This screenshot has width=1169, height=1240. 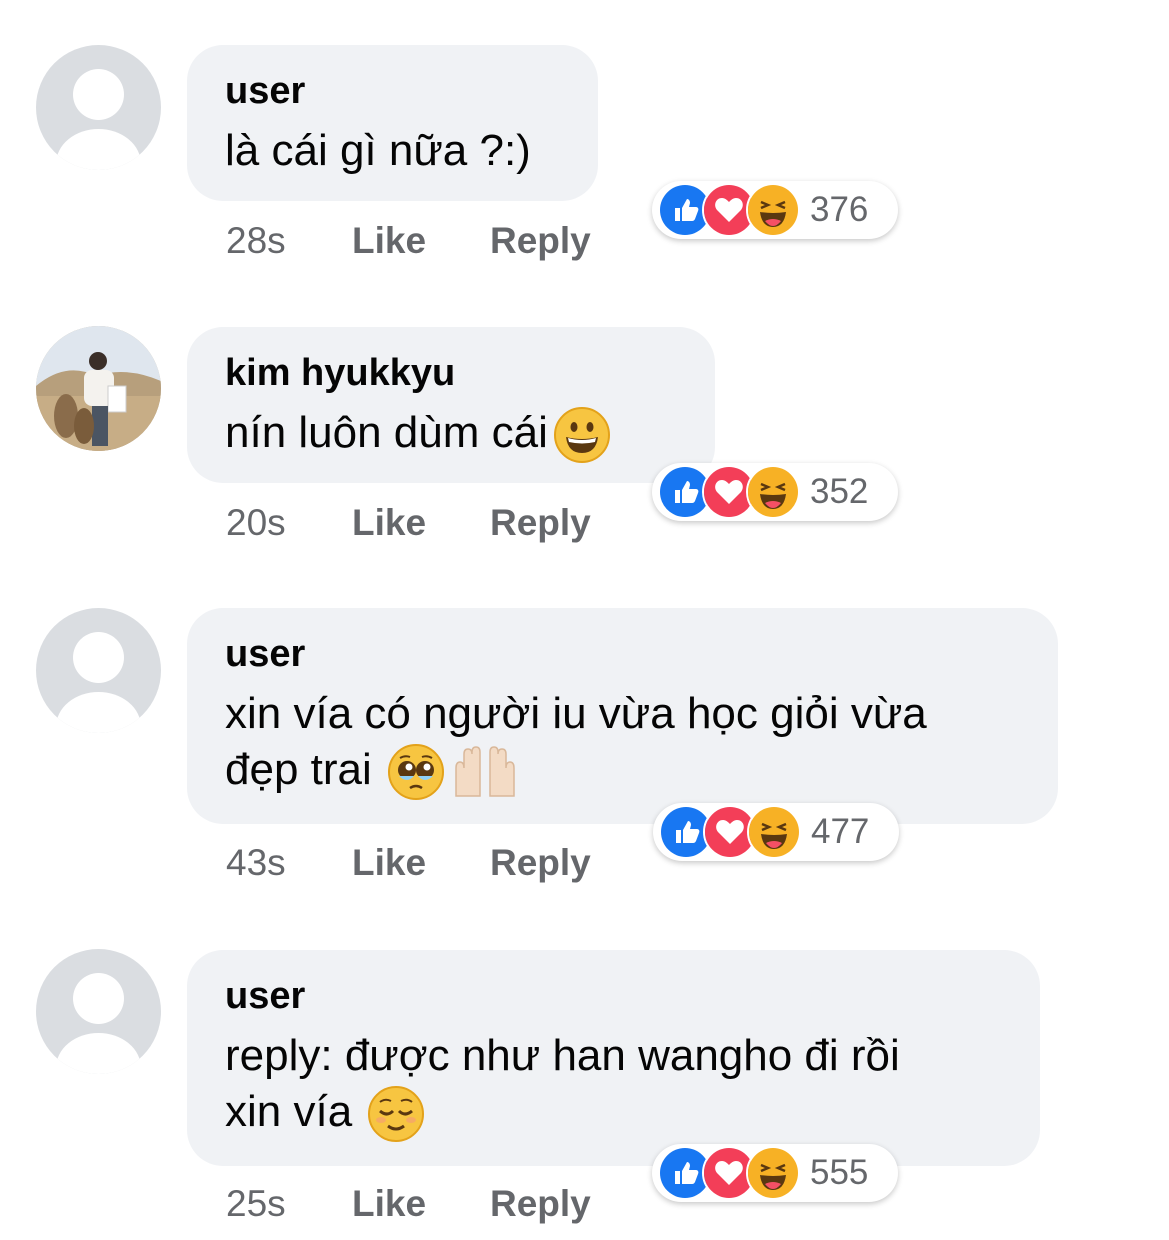 I want to click on comment-meta: 25s Like Reply, so click(x=408, y=1204).